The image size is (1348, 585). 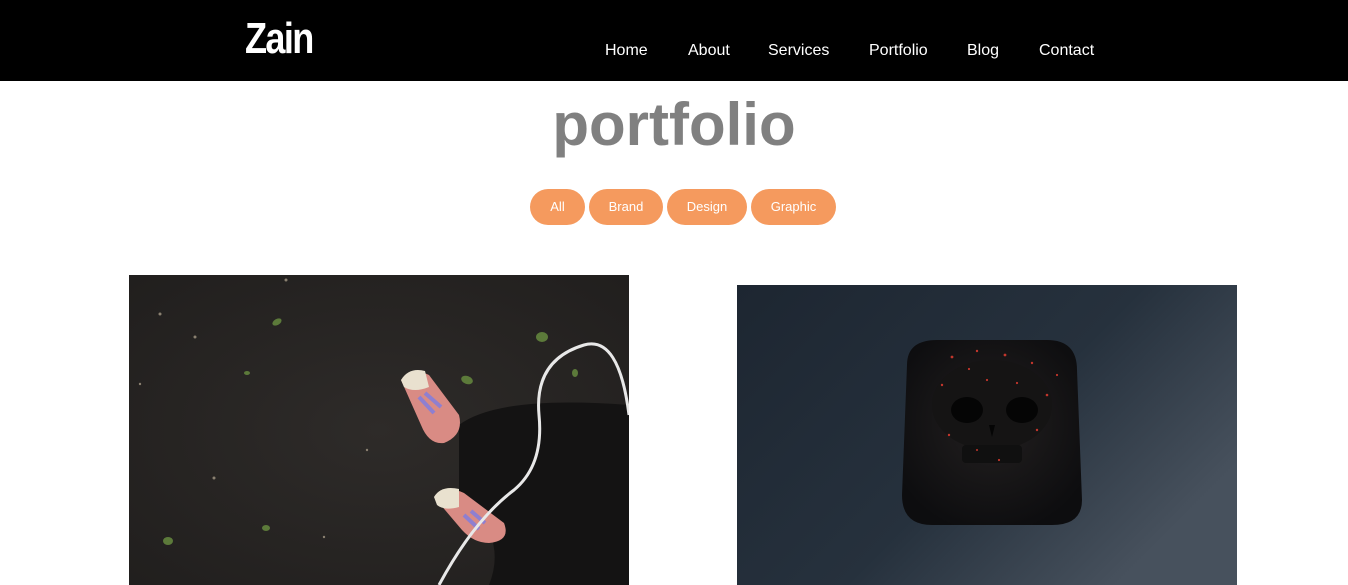 What do you see at coordinates (279, 39) in the screenshot?
I see `site-logo: Zain` at bounding box center [279, 39].